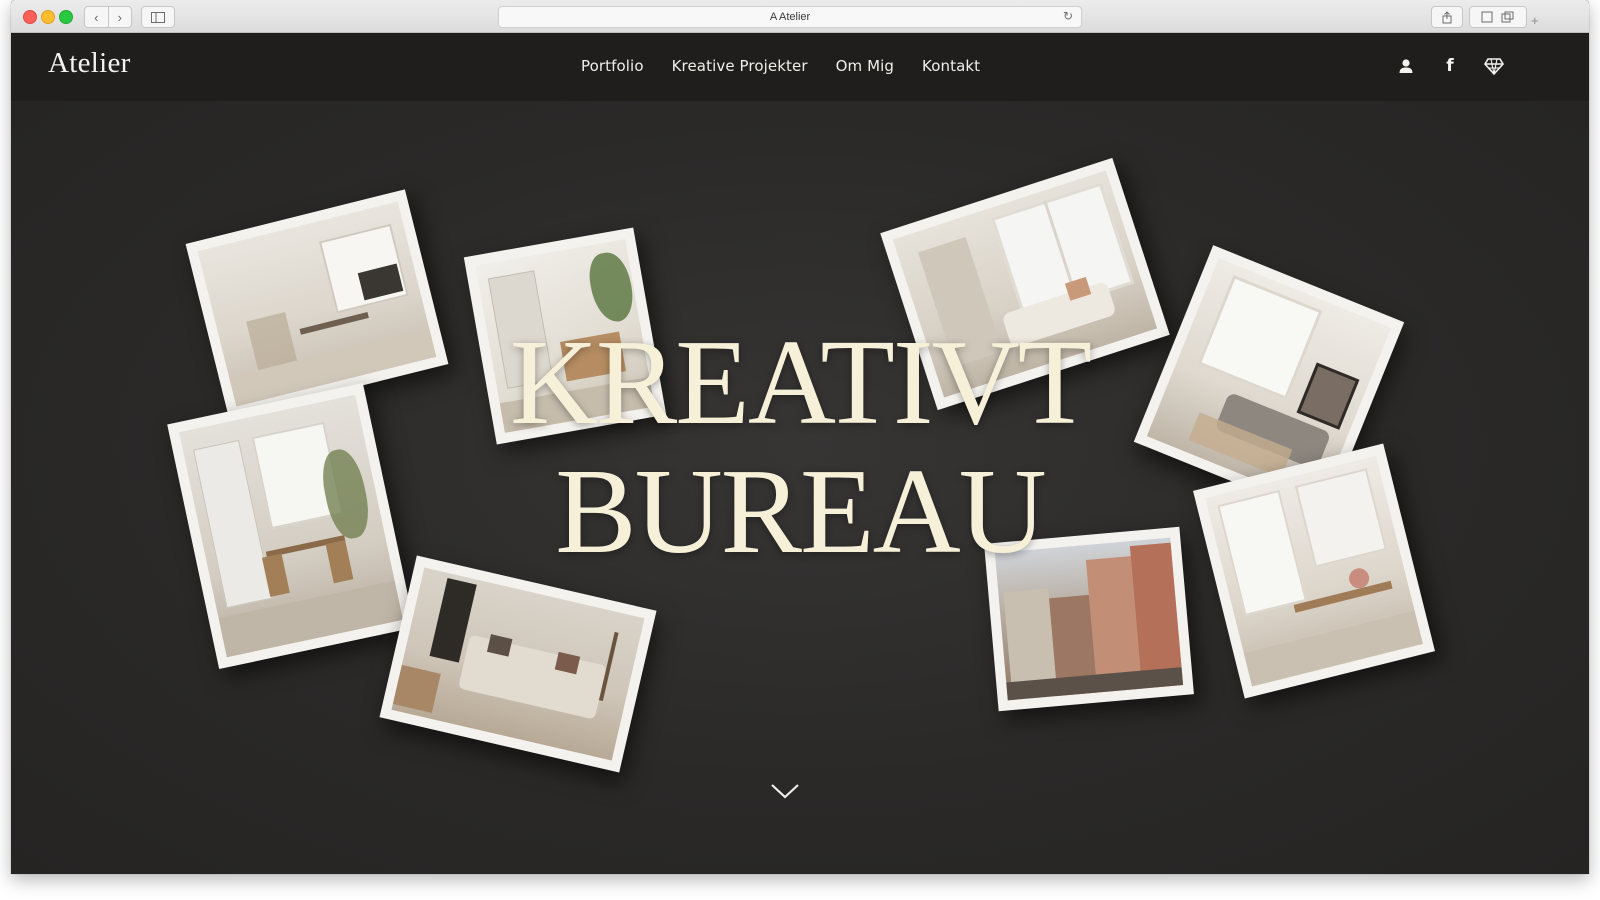 The image size is (1600, 900). I want to click on share-icon, so click(1447, 16).